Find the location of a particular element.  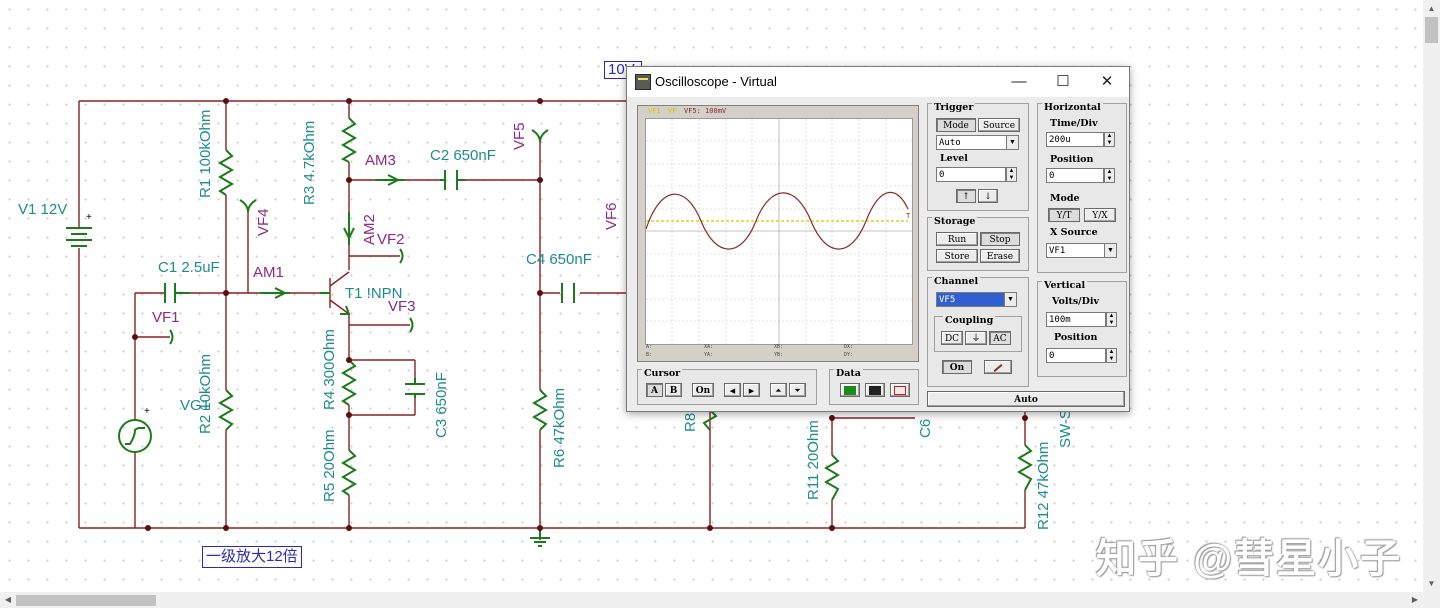

storage-stop-button: Stop is located at coordinates (1000, 239).